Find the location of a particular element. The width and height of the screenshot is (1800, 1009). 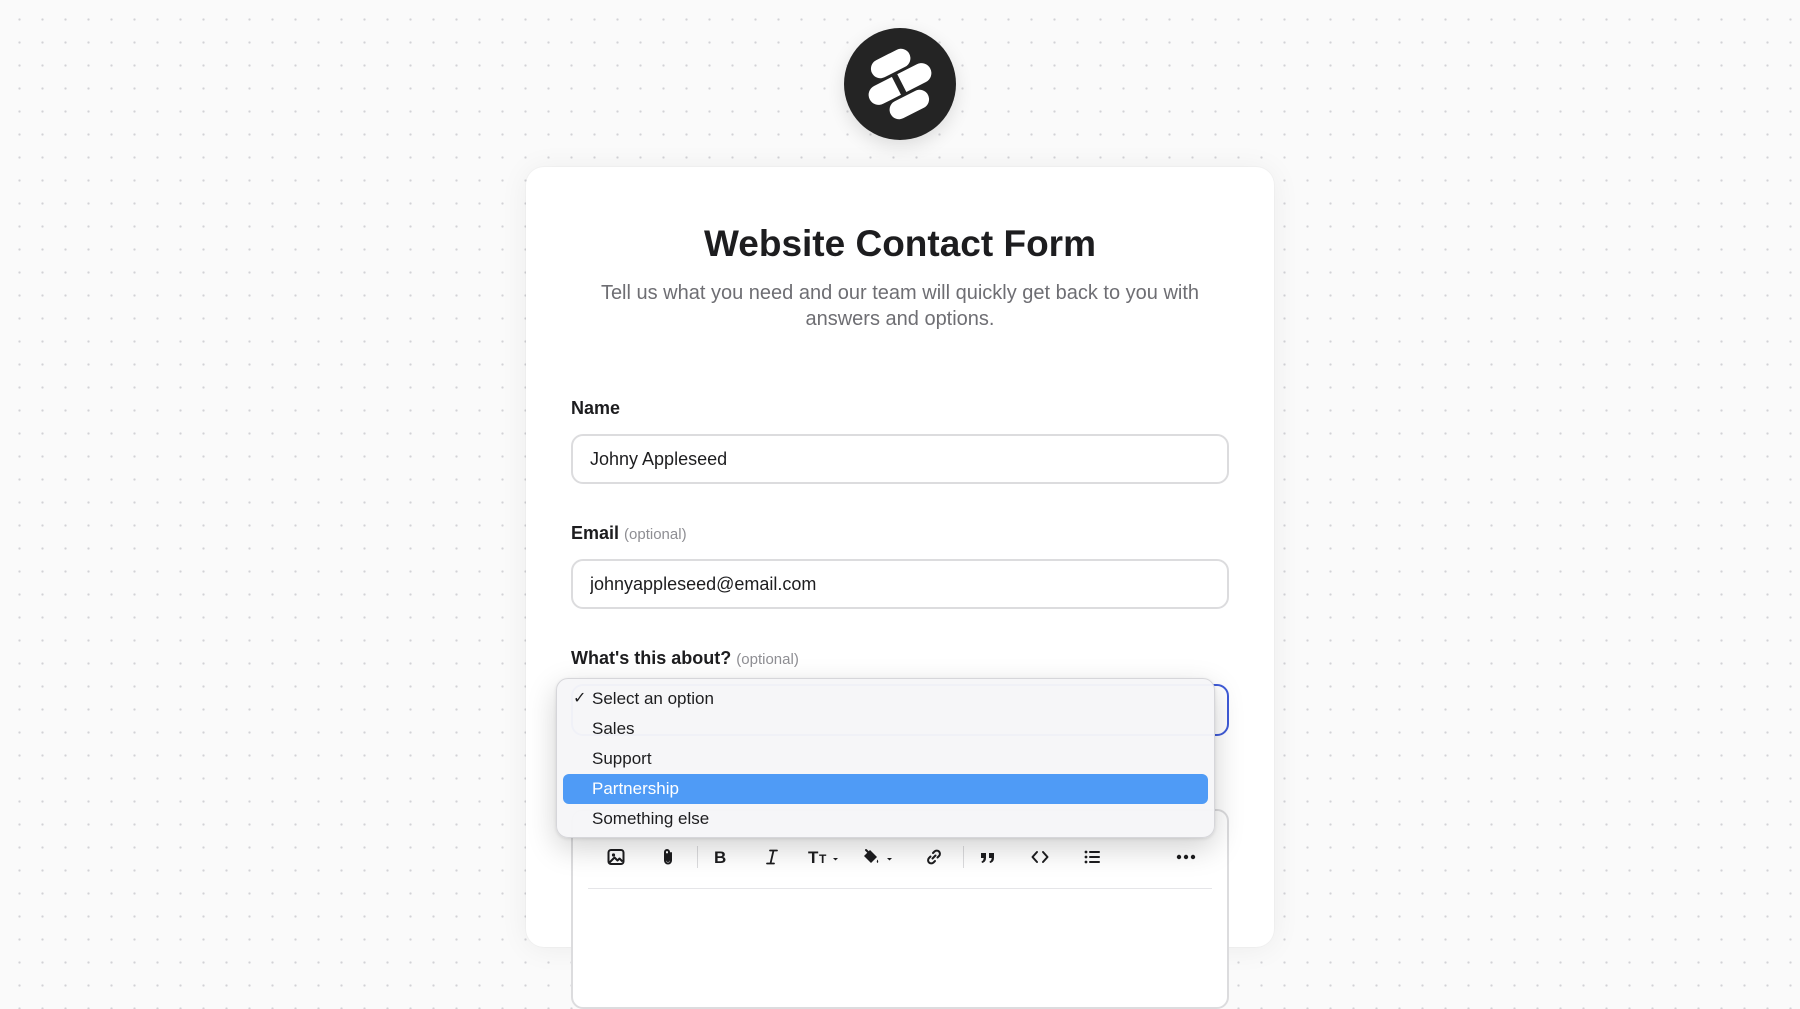

dropdown-option-select-an-option: ✓ Select an option is located at coordinates (885, 699).